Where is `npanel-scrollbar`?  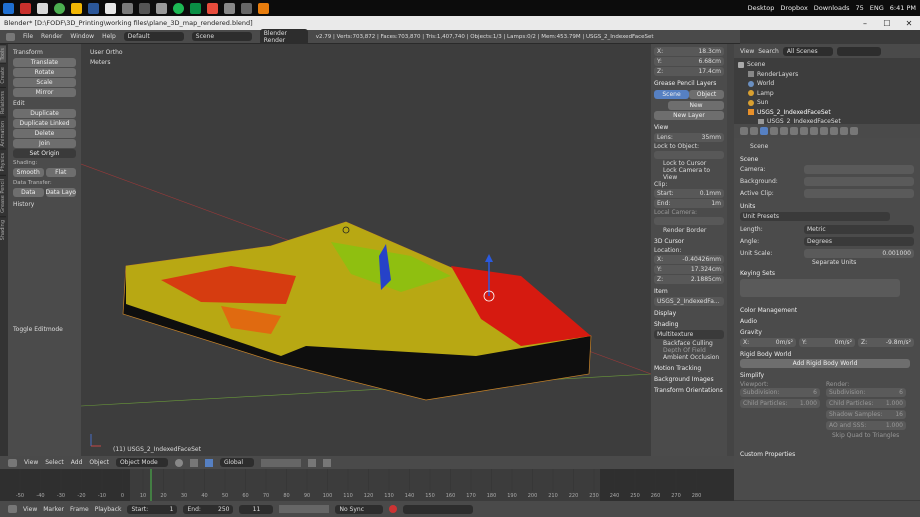 npanel-scrollbar is located at coordinates (730, 250).